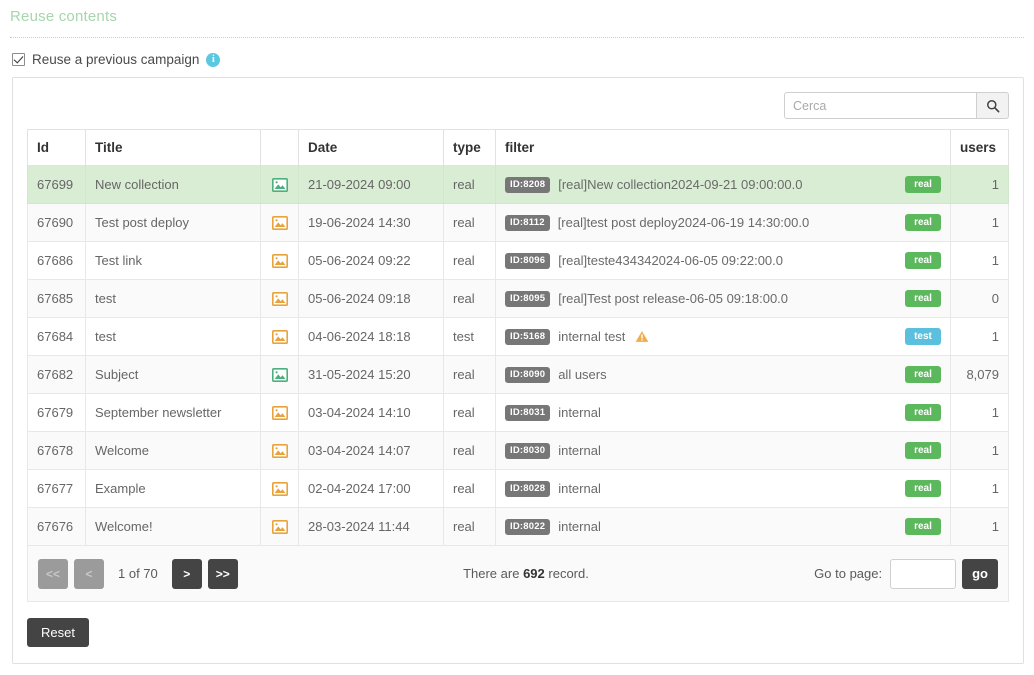  I want to click on cell-id: 67686, so click(56, 260).